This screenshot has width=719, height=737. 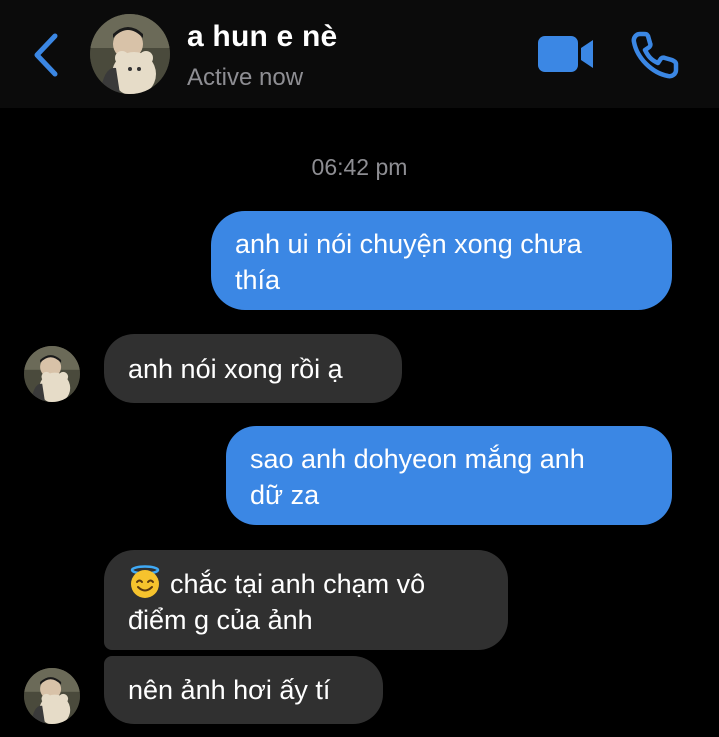 I want to click on contact-name: a hun e nè, so click(x=262, y=37).